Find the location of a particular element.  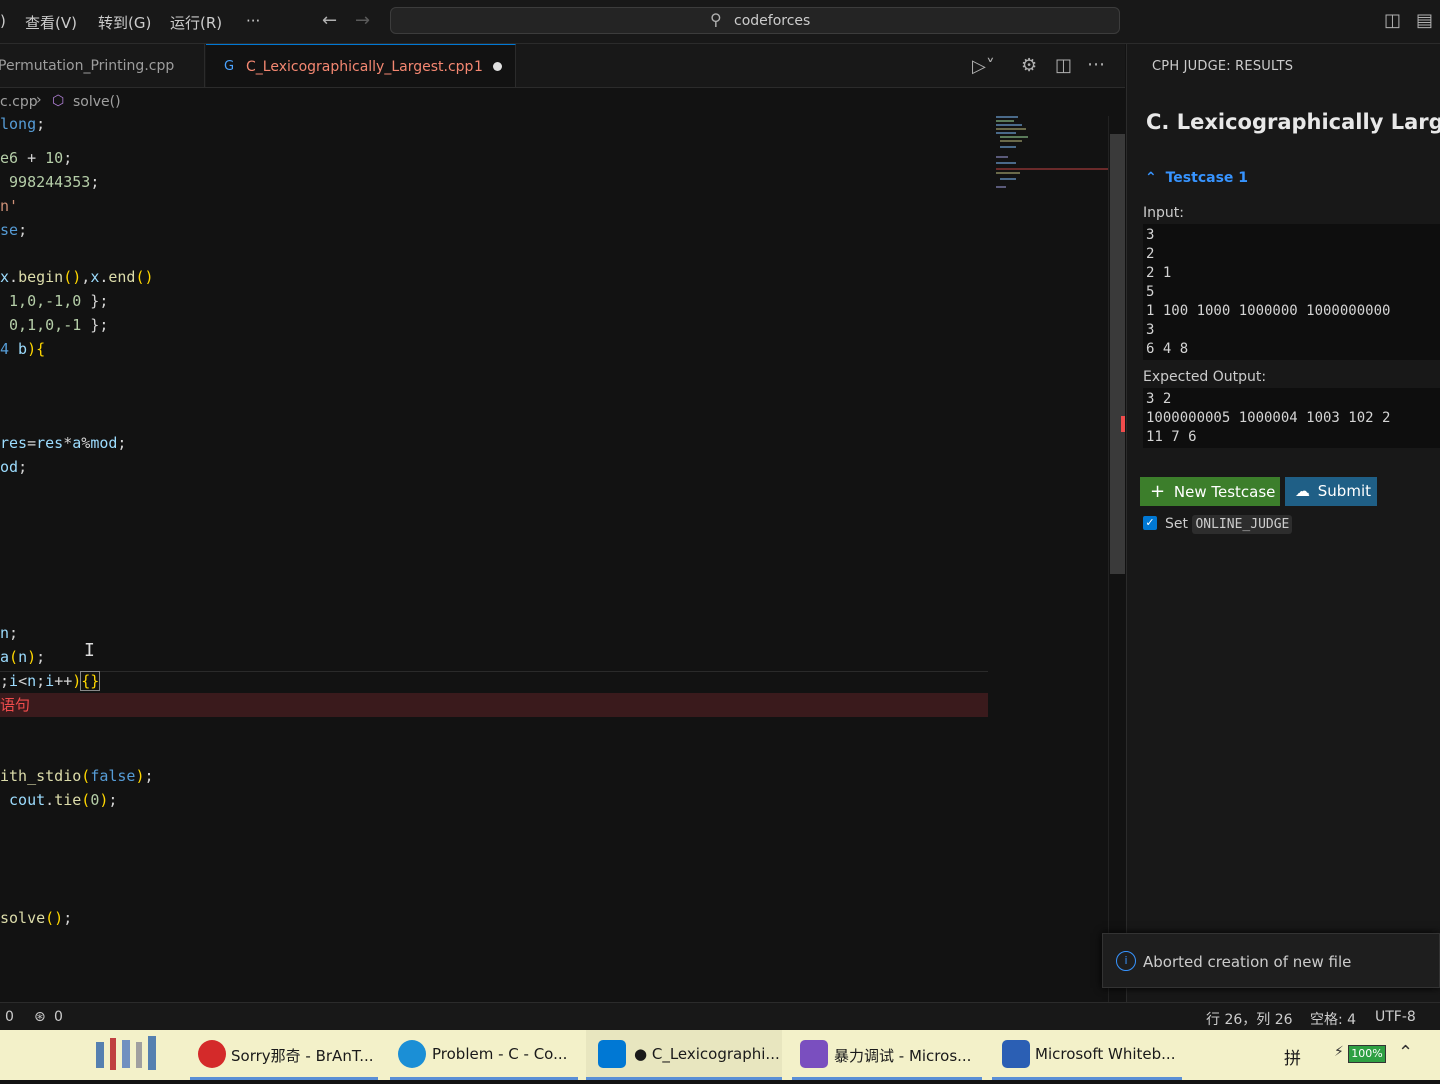

code-line: n' is located at coordinates (9, 206).